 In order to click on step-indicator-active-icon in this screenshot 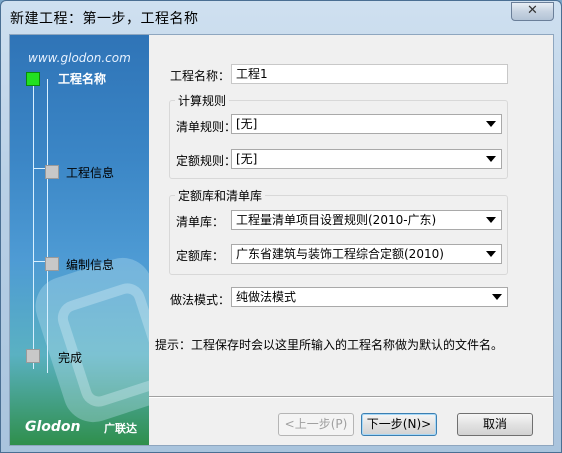, I will do `click(33, 79)`.